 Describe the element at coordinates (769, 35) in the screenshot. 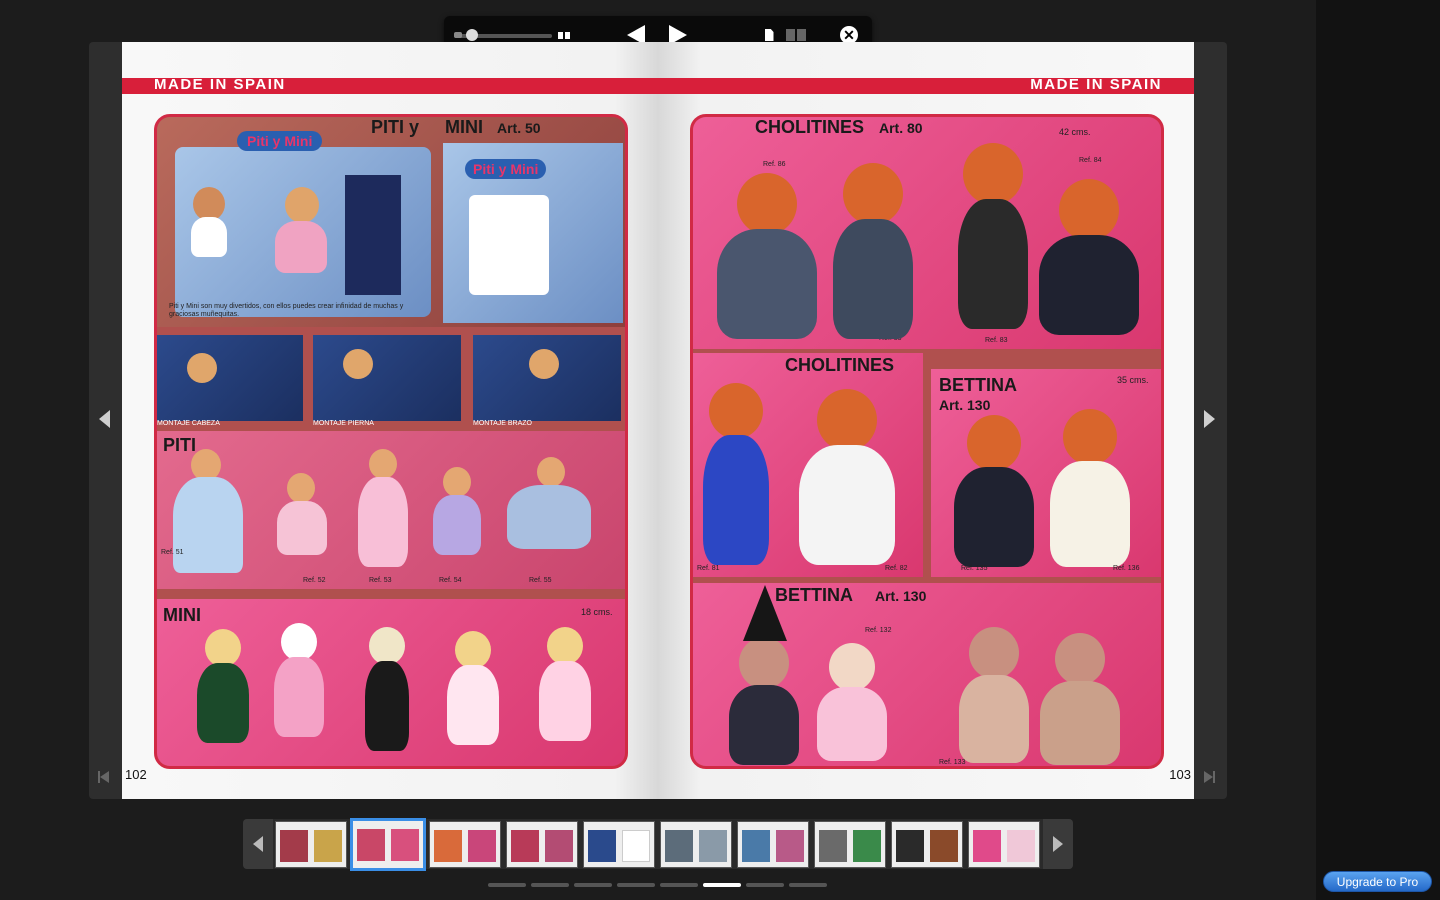

I see `single-page-icon` at that location.